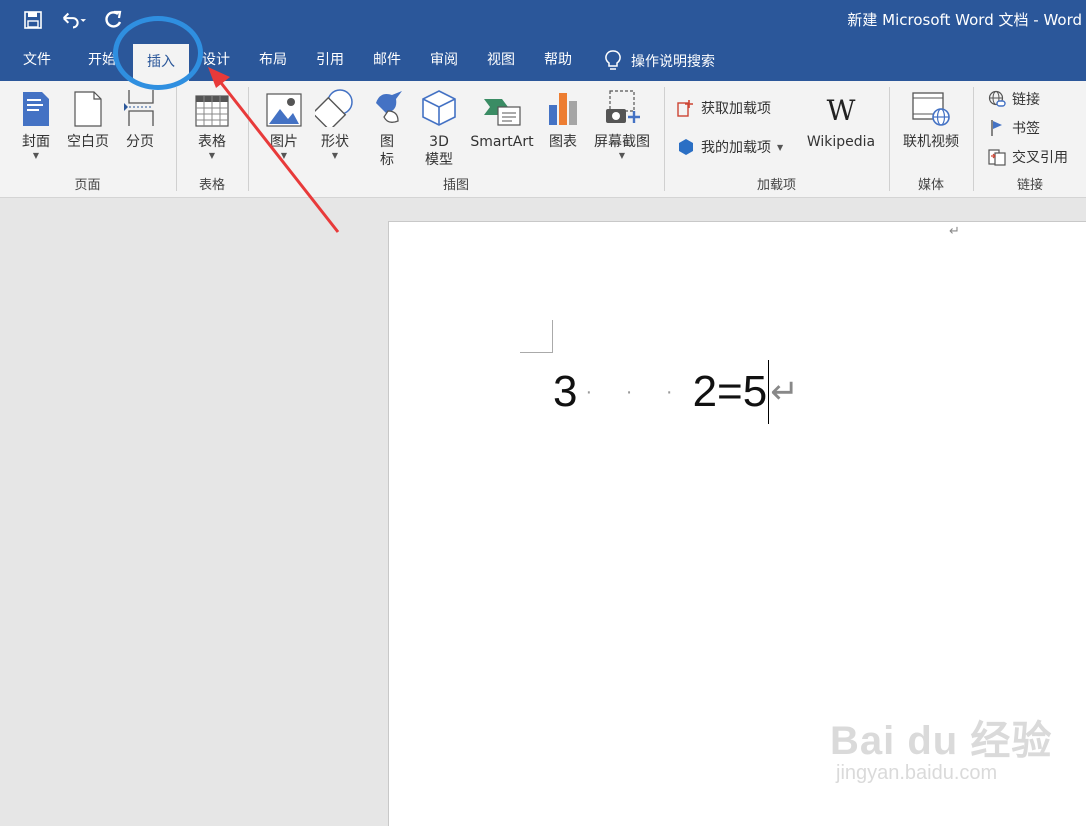  Describe the element at coordinates (931, 106) in the screenshot. I see `online-video-icon` at that location.